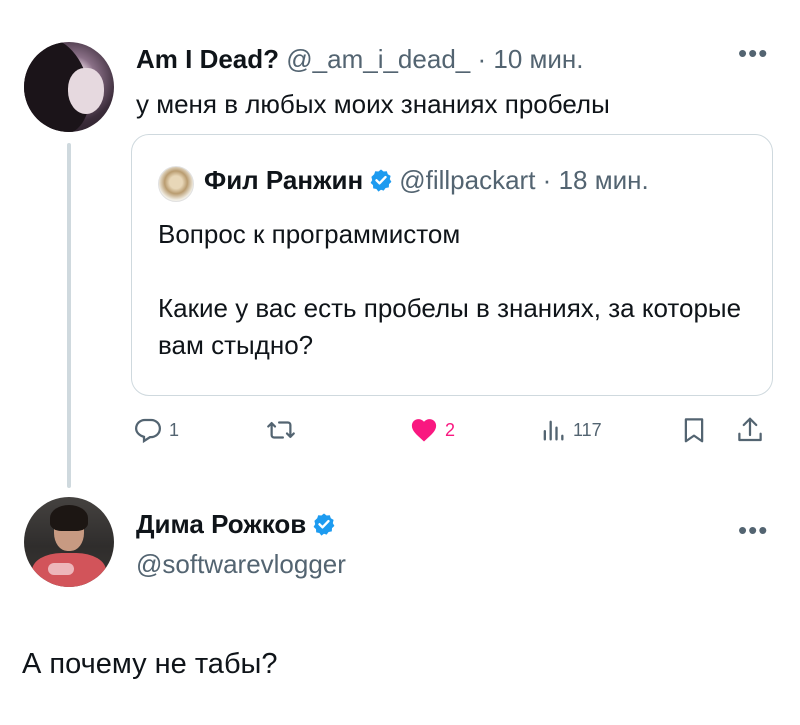 The height and width of the screenshot is (725, 800). I want to click on retweet-button, so click(281, 430).